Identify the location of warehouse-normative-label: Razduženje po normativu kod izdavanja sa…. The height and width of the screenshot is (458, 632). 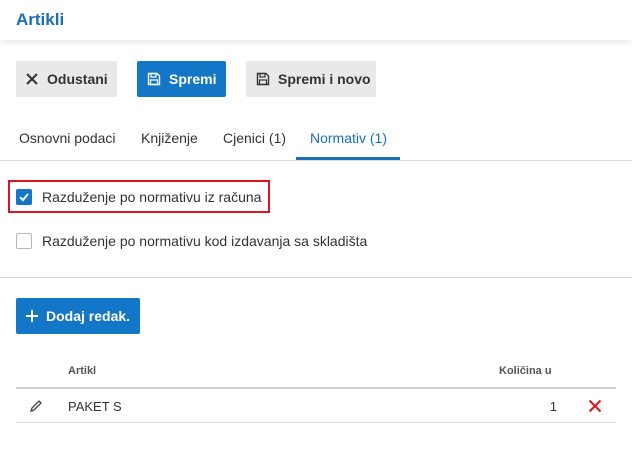
(205, 241).